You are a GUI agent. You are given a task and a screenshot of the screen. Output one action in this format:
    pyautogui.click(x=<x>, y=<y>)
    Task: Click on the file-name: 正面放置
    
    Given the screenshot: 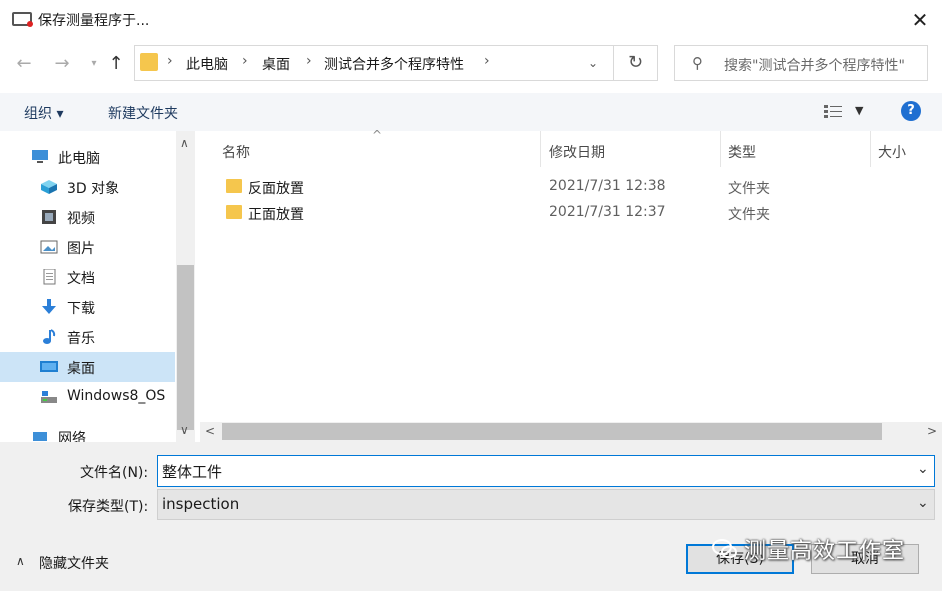 What is the action you would take?
    pyautogui.click(x=276, y=215)
    